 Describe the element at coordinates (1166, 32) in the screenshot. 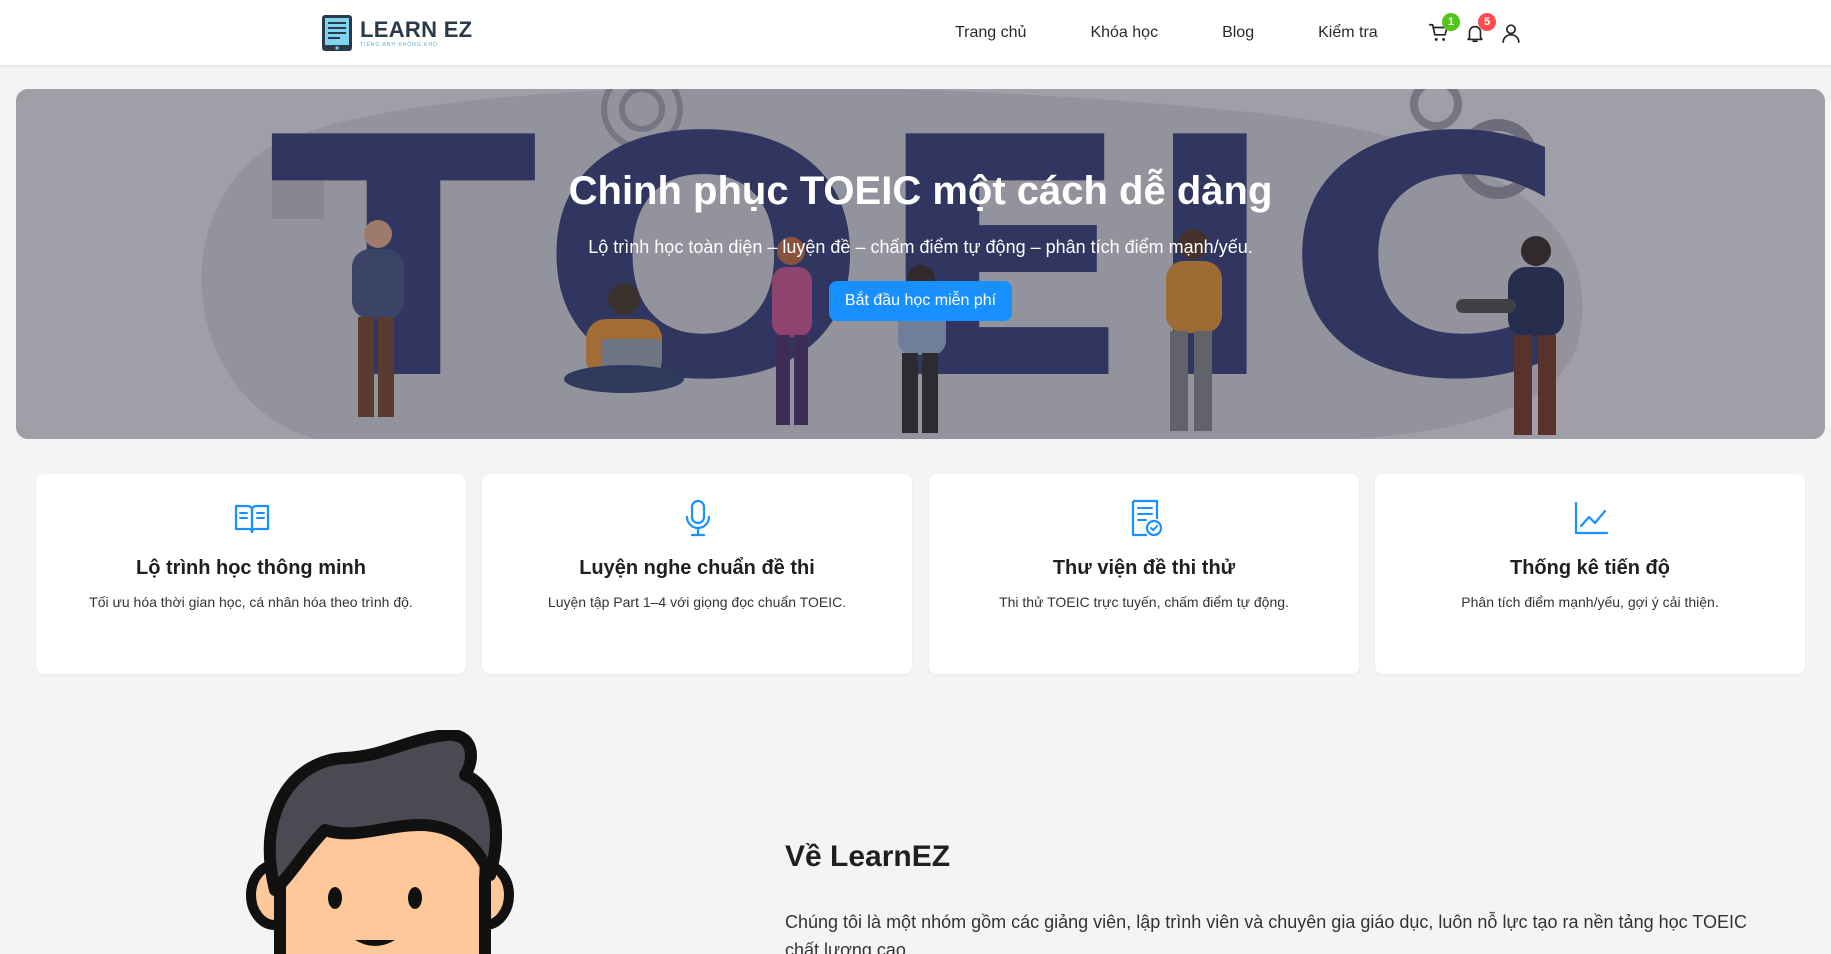

I see `main-nav: Trang chủ Khóa học Blog Kiểm tra` at that location.